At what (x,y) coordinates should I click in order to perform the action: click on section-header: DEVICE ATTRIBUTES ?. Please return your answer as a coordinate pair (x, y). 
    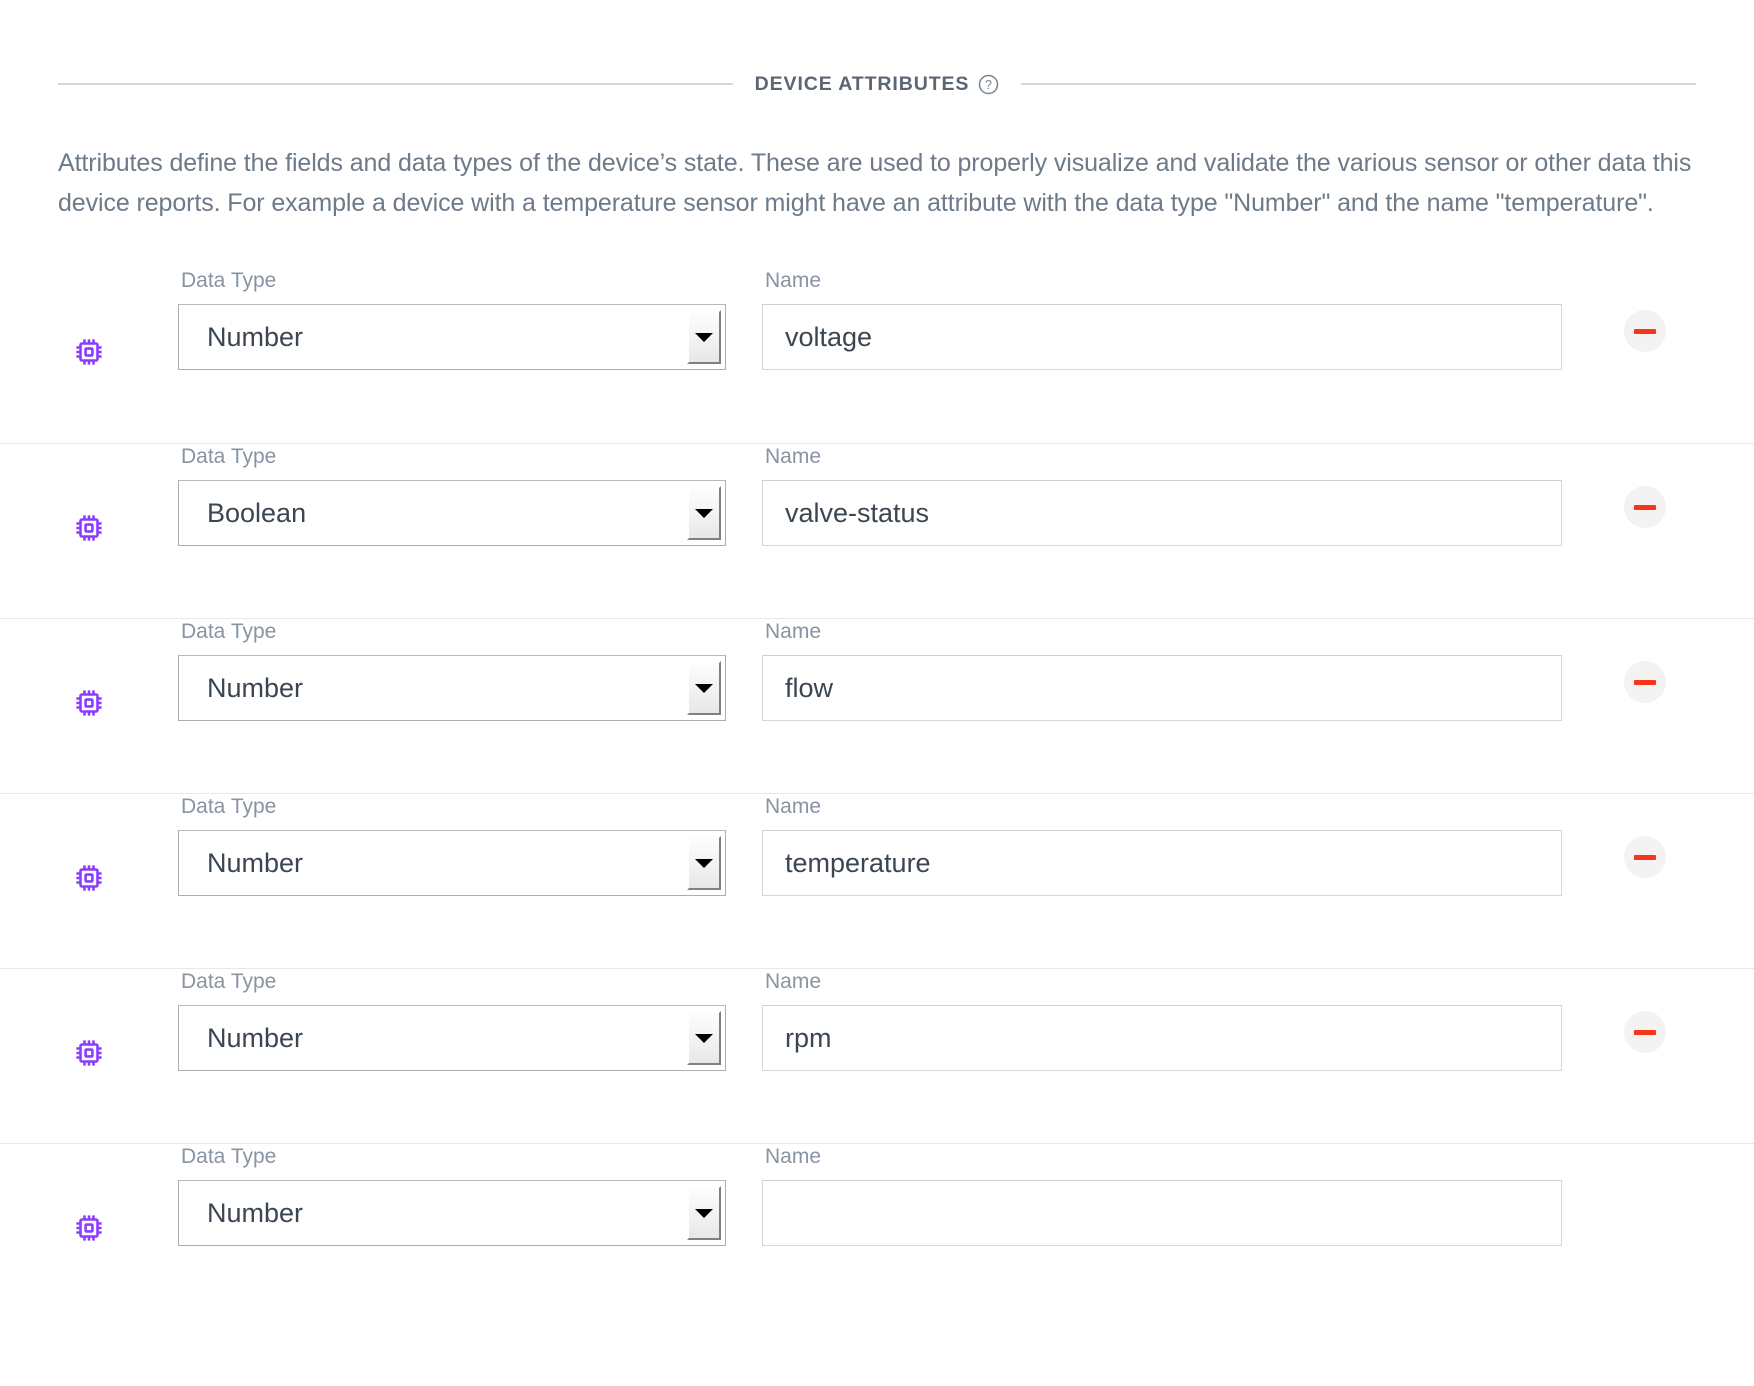
    Looking at the image, I should click on (877, 84).